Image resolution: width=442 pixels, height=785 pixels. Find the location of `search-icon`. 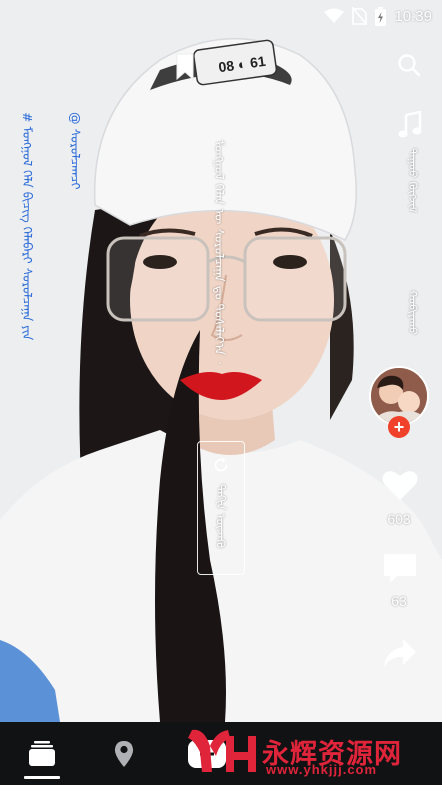

search-icon is located at coordinates (409, 65).